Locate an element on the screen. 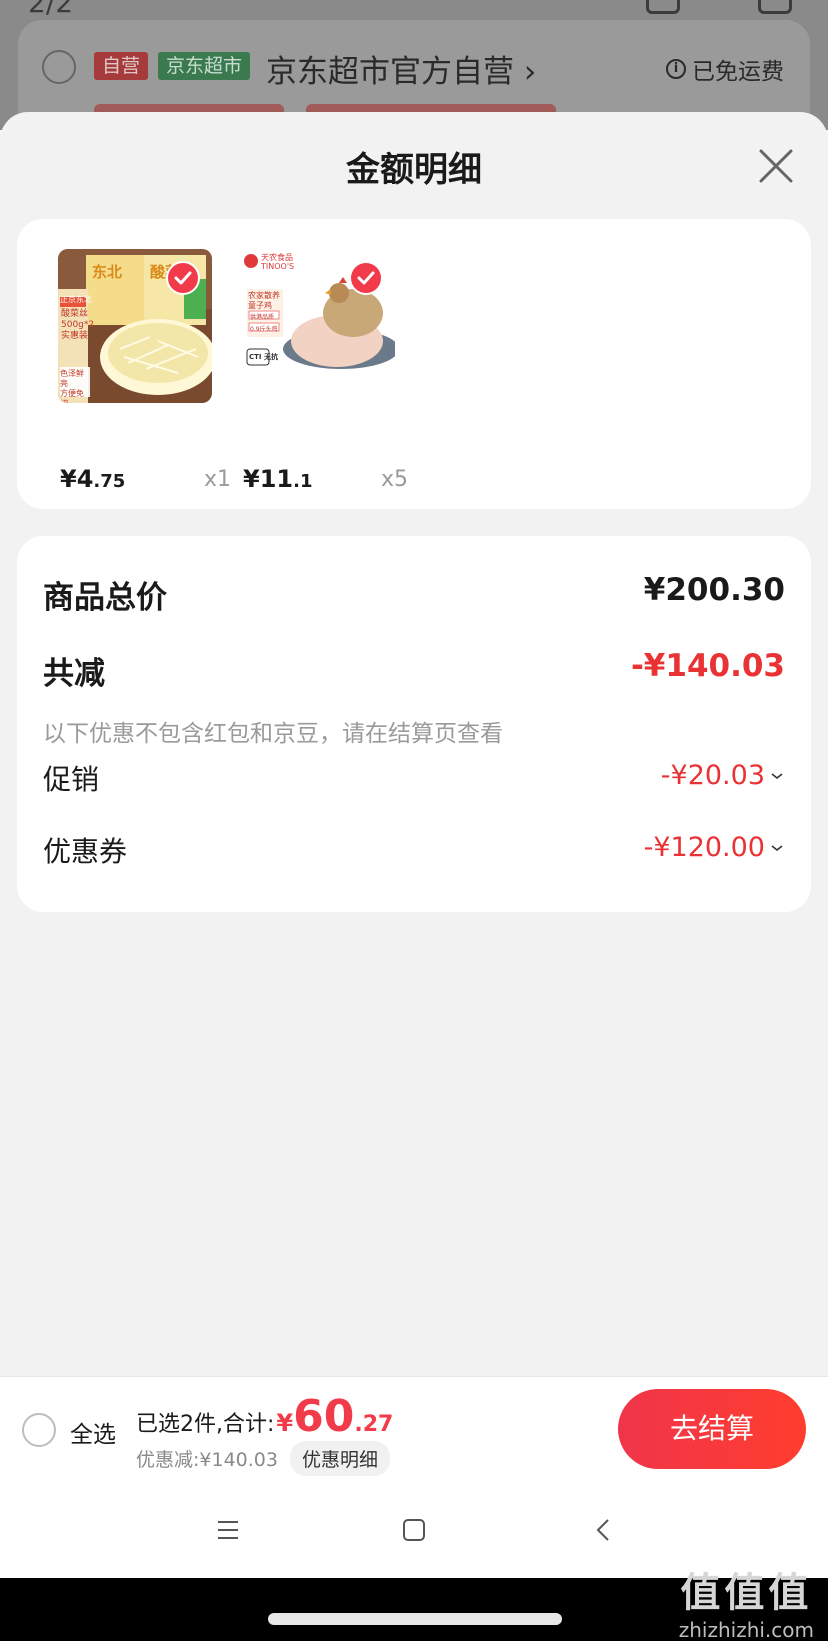 The height and width of the screenshot is (1641, 828). back-icon is located at coordinates (604, 1530).